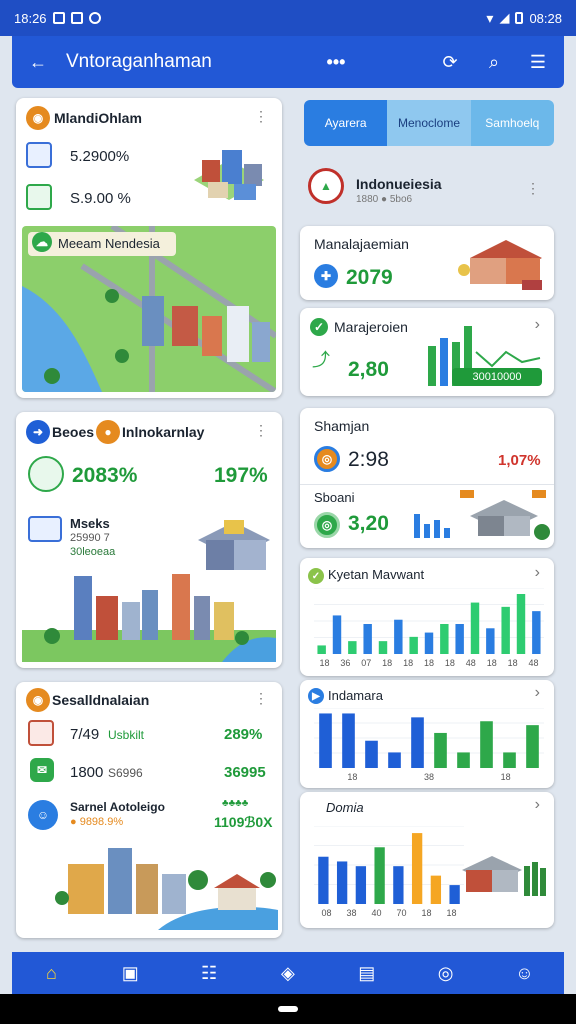 The width and height of the screenshot is (576, 1024). I want to click on shamjan-card: Shamjan ◎ 2:98 1,07% Sboani ◎ 3,20, so click(427, 478).